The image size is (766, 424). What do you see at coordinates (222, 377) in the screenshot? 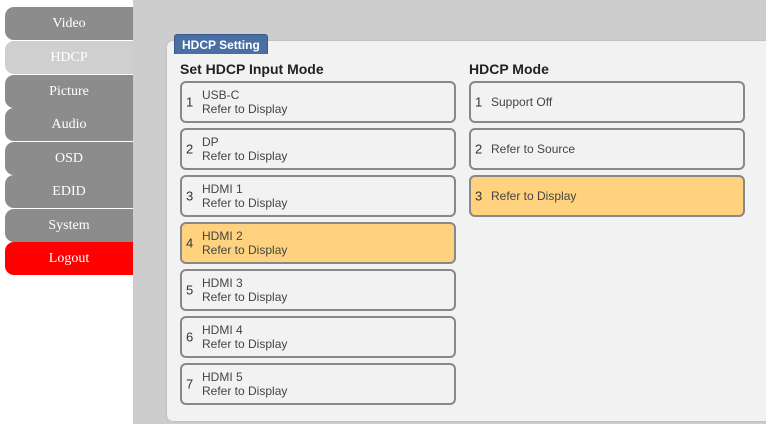
I see `input-name: HDMI 5` at bounding box center [222, 377].